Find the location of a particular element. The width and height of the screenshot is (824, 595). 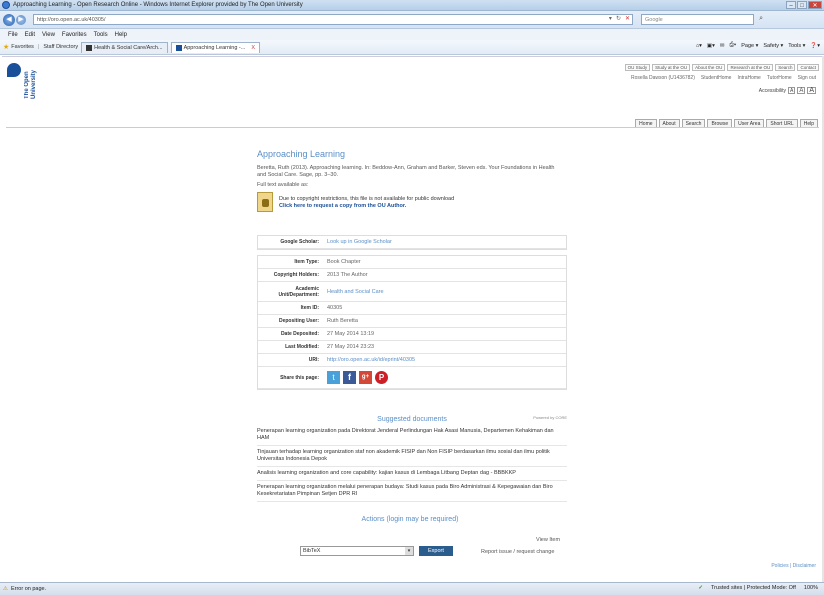

favorites-button: Favorites is located at coordinates (22, 47).